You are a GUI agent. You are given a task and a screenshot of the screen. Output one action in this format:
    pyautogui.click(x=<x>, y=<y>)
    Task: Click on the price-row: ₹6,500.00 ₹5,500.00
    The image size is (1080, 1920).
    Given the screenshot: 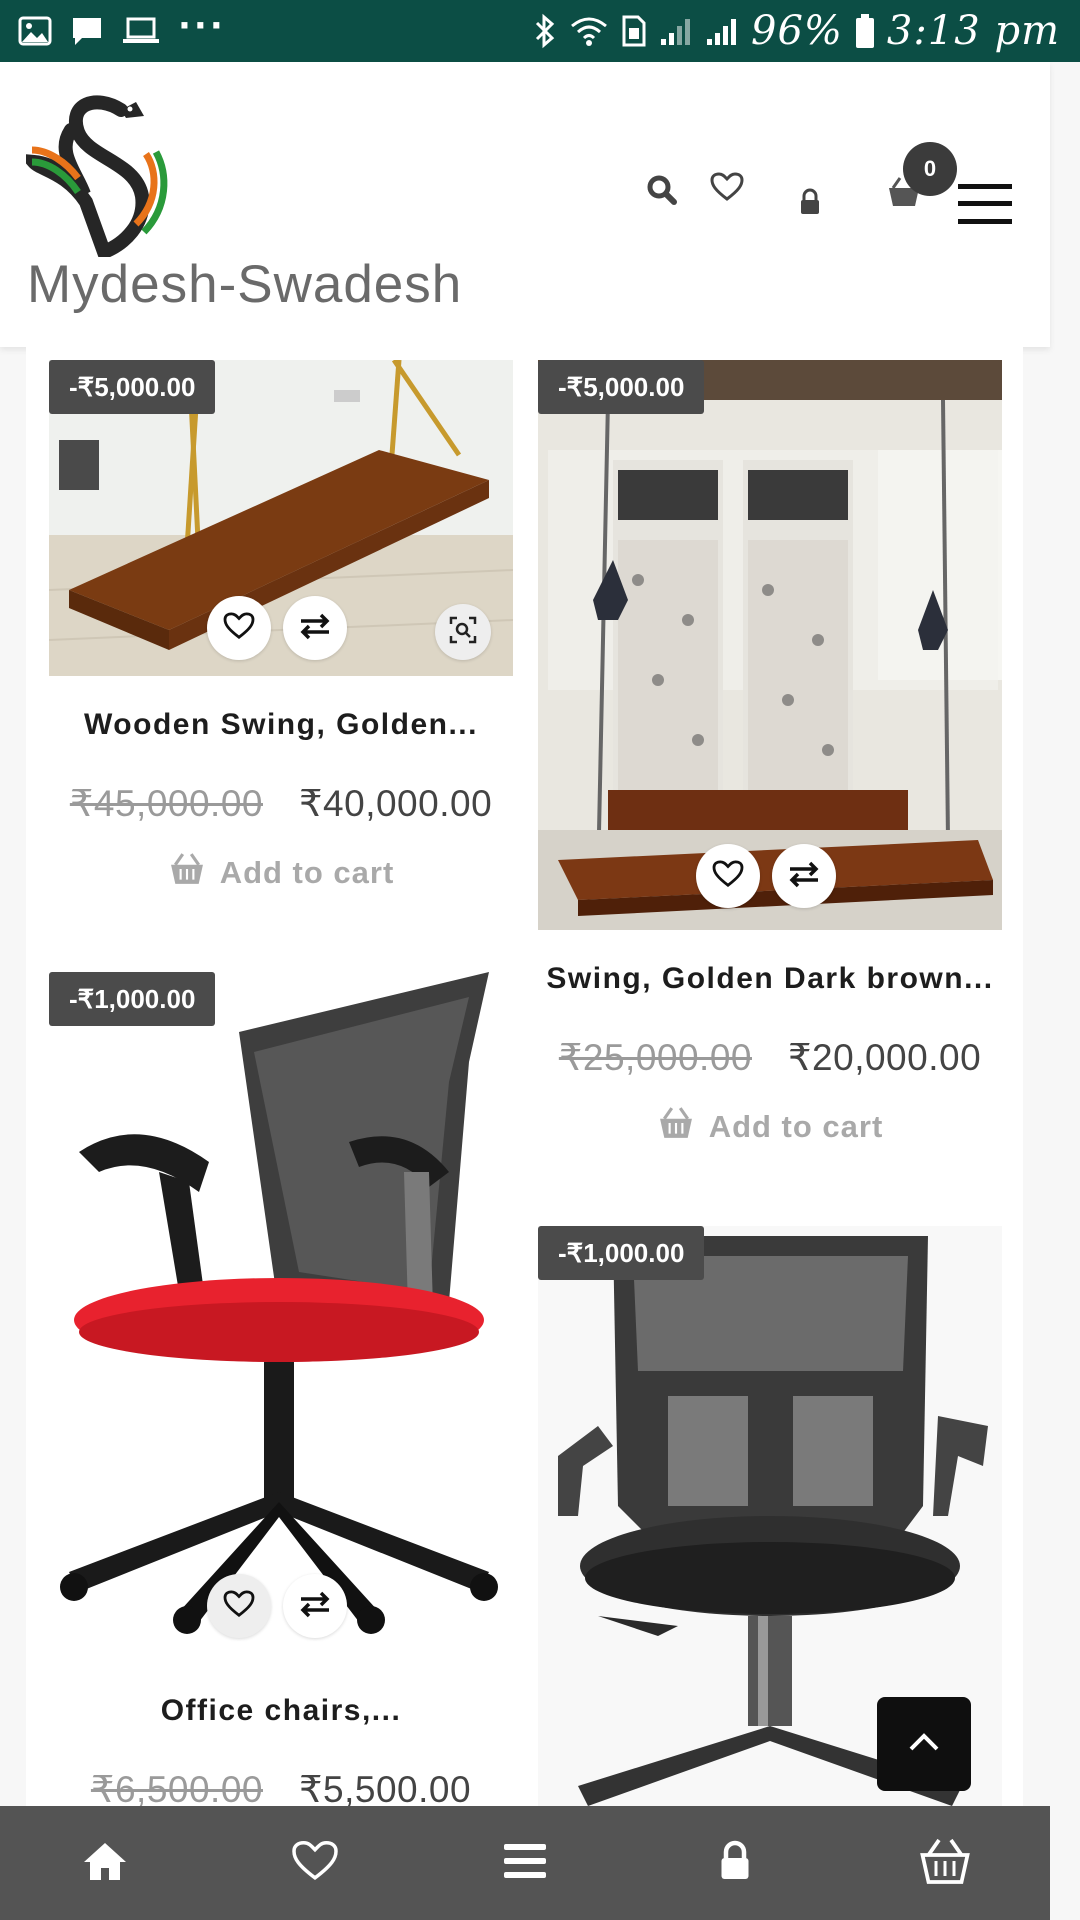 What is the action you would take?
    pyautogui.click(x=281, y=1789)
    